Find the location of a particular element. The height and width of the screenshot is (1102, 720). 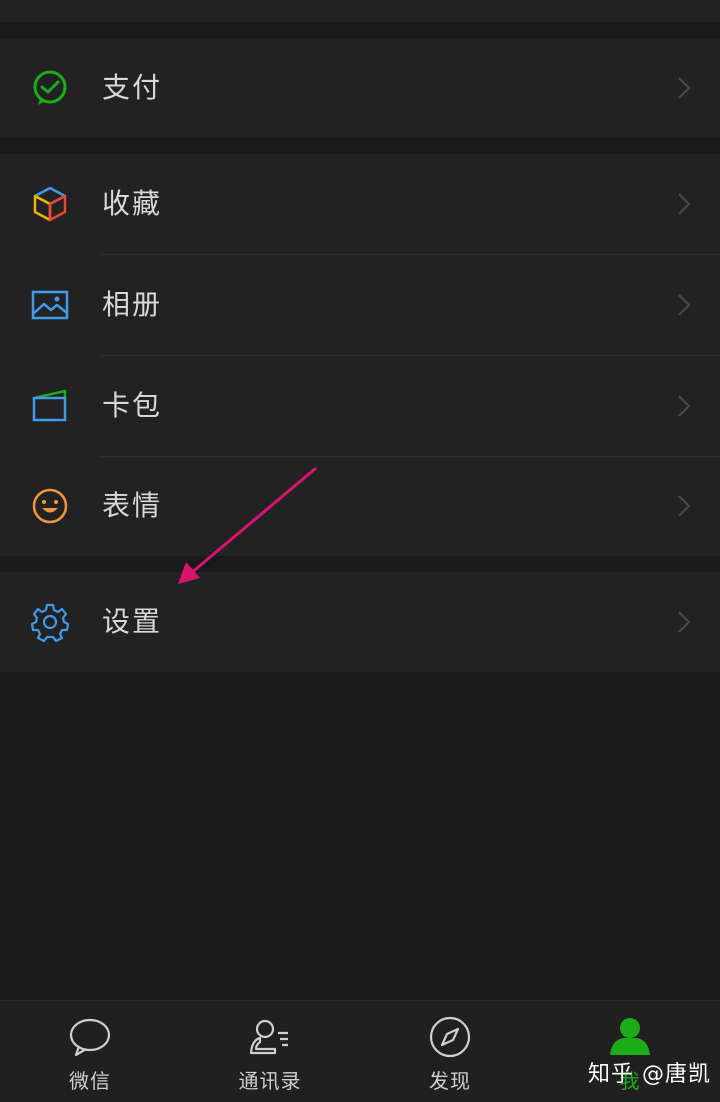

settings-group: 设置 is located at coordinates (360, 622).